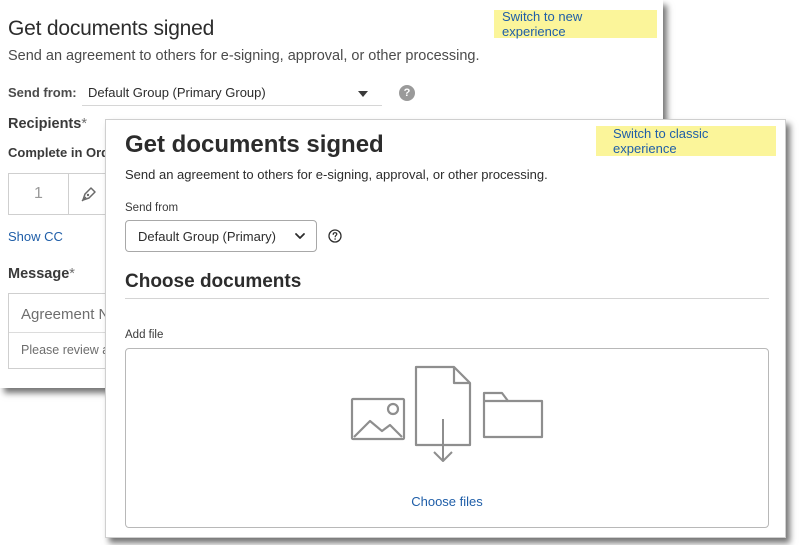  Describe the element at coordinates (407, 93) in the screenshot. I see `help-icon: ?` at that location.